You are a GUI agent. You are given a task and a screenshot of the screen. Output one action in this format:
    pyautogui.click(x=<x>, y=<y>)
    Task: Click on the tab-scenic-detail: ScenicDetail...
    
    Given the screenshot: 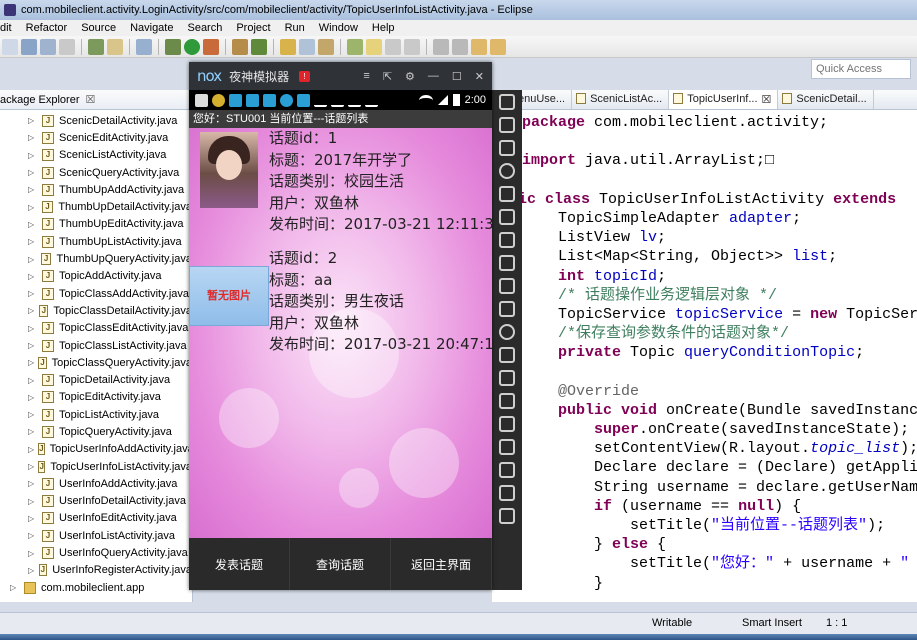 What is the action you would take?
    pyautogui.click(x=826, y=99)
    